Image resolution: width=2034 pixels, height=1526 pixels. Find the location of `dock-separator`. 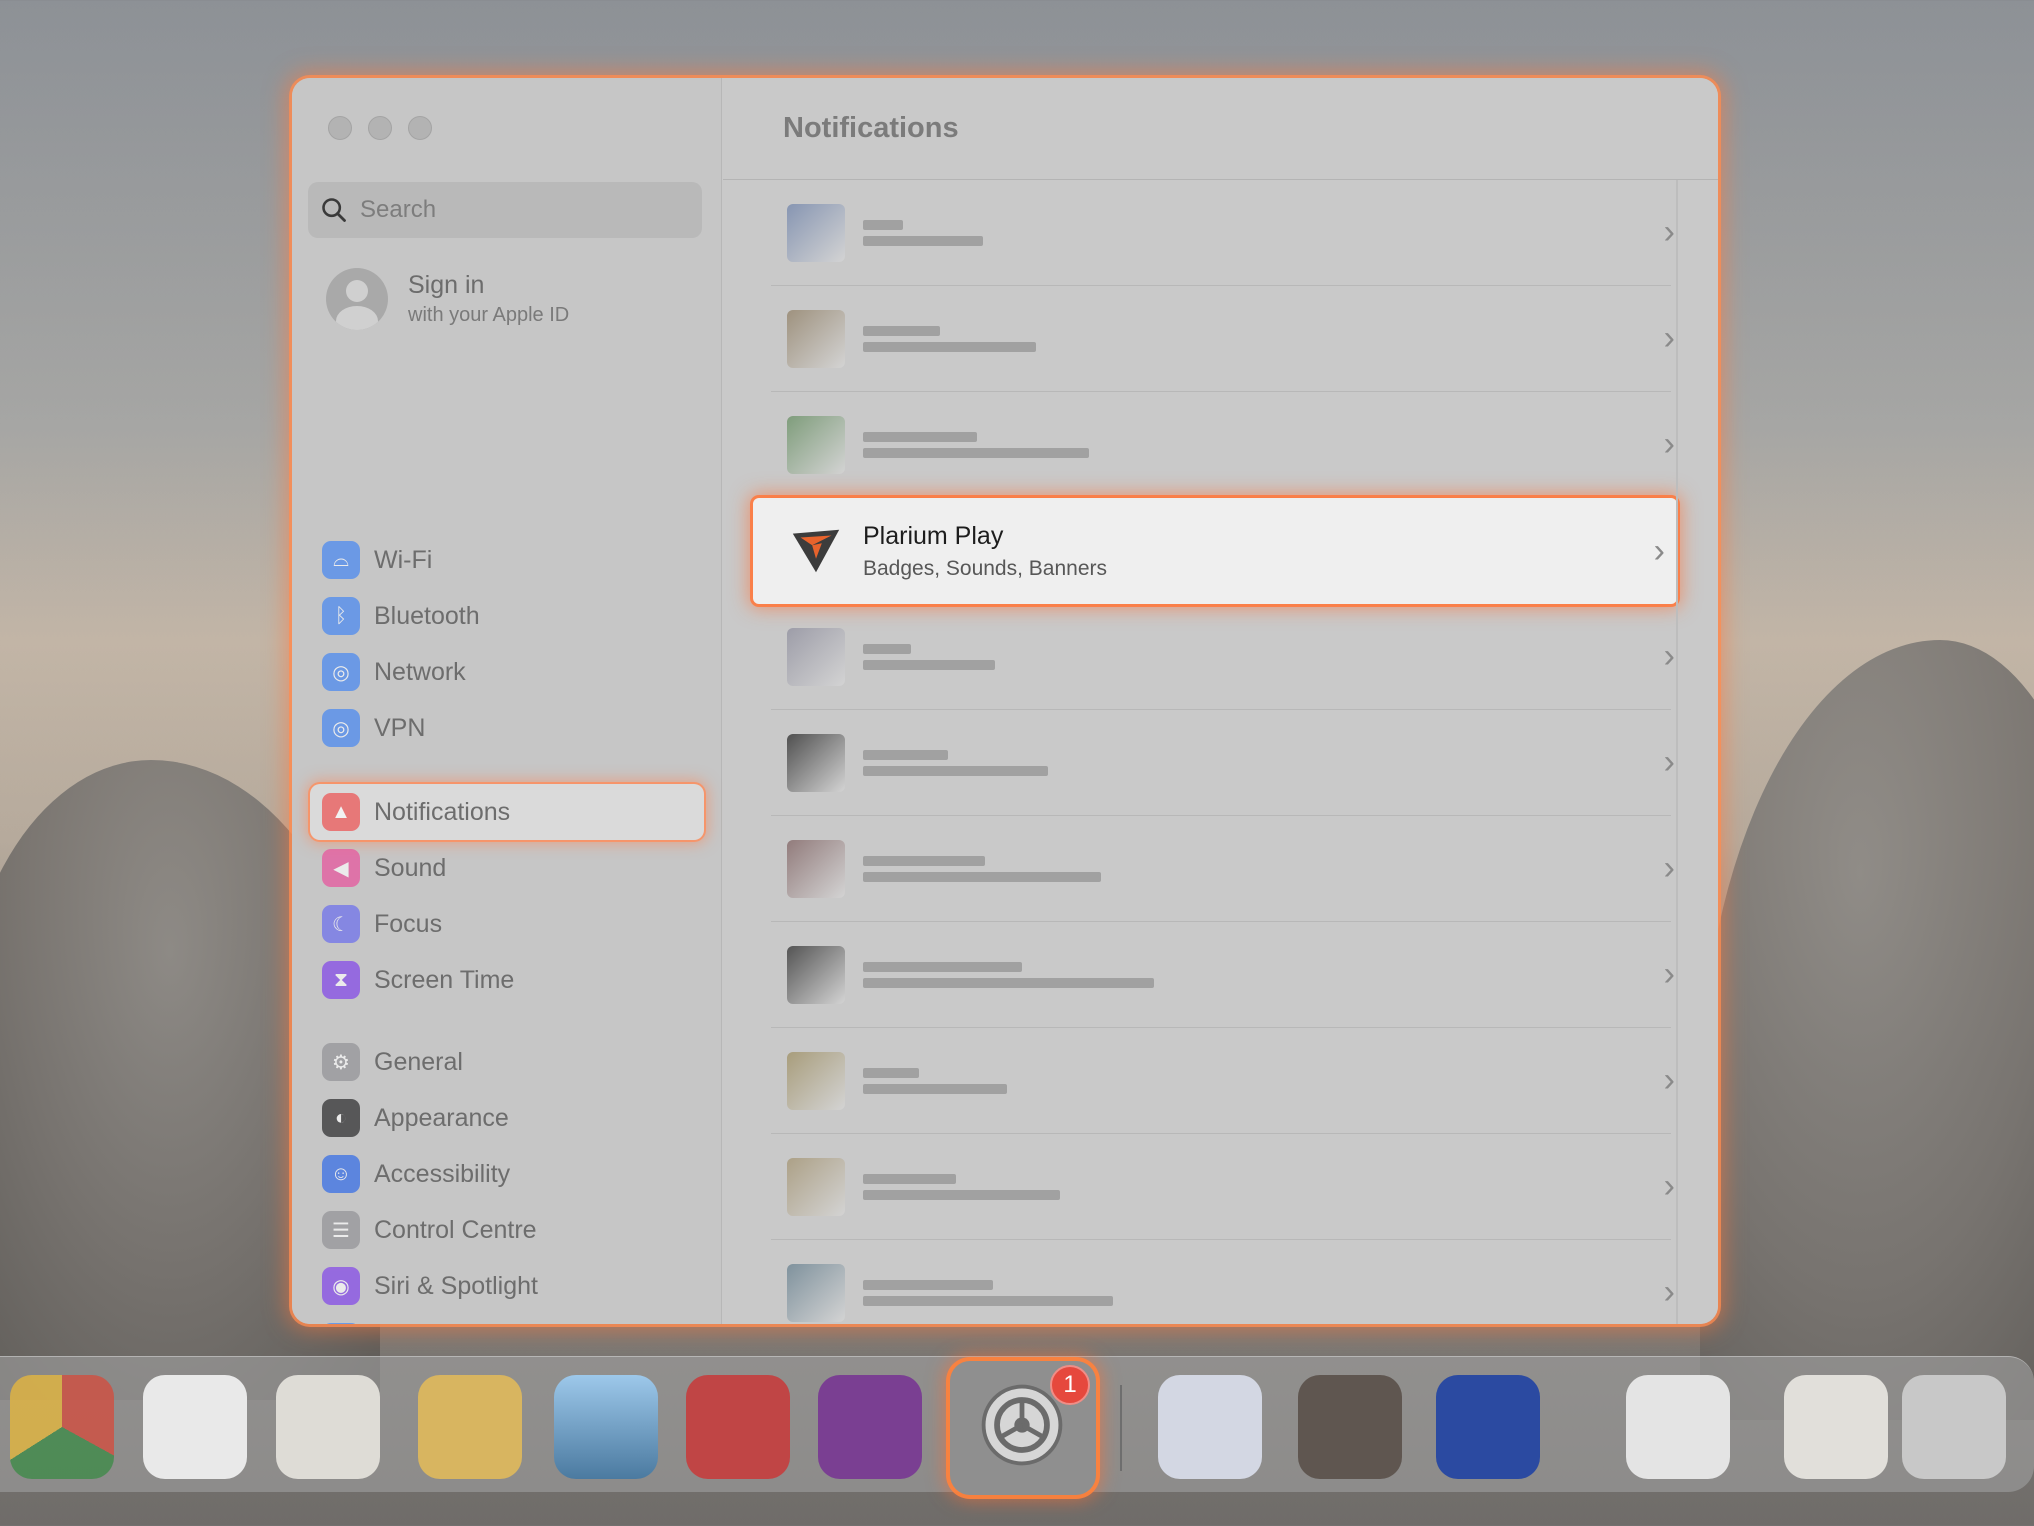

dock-separator is located at coordinates (1121, 1428).